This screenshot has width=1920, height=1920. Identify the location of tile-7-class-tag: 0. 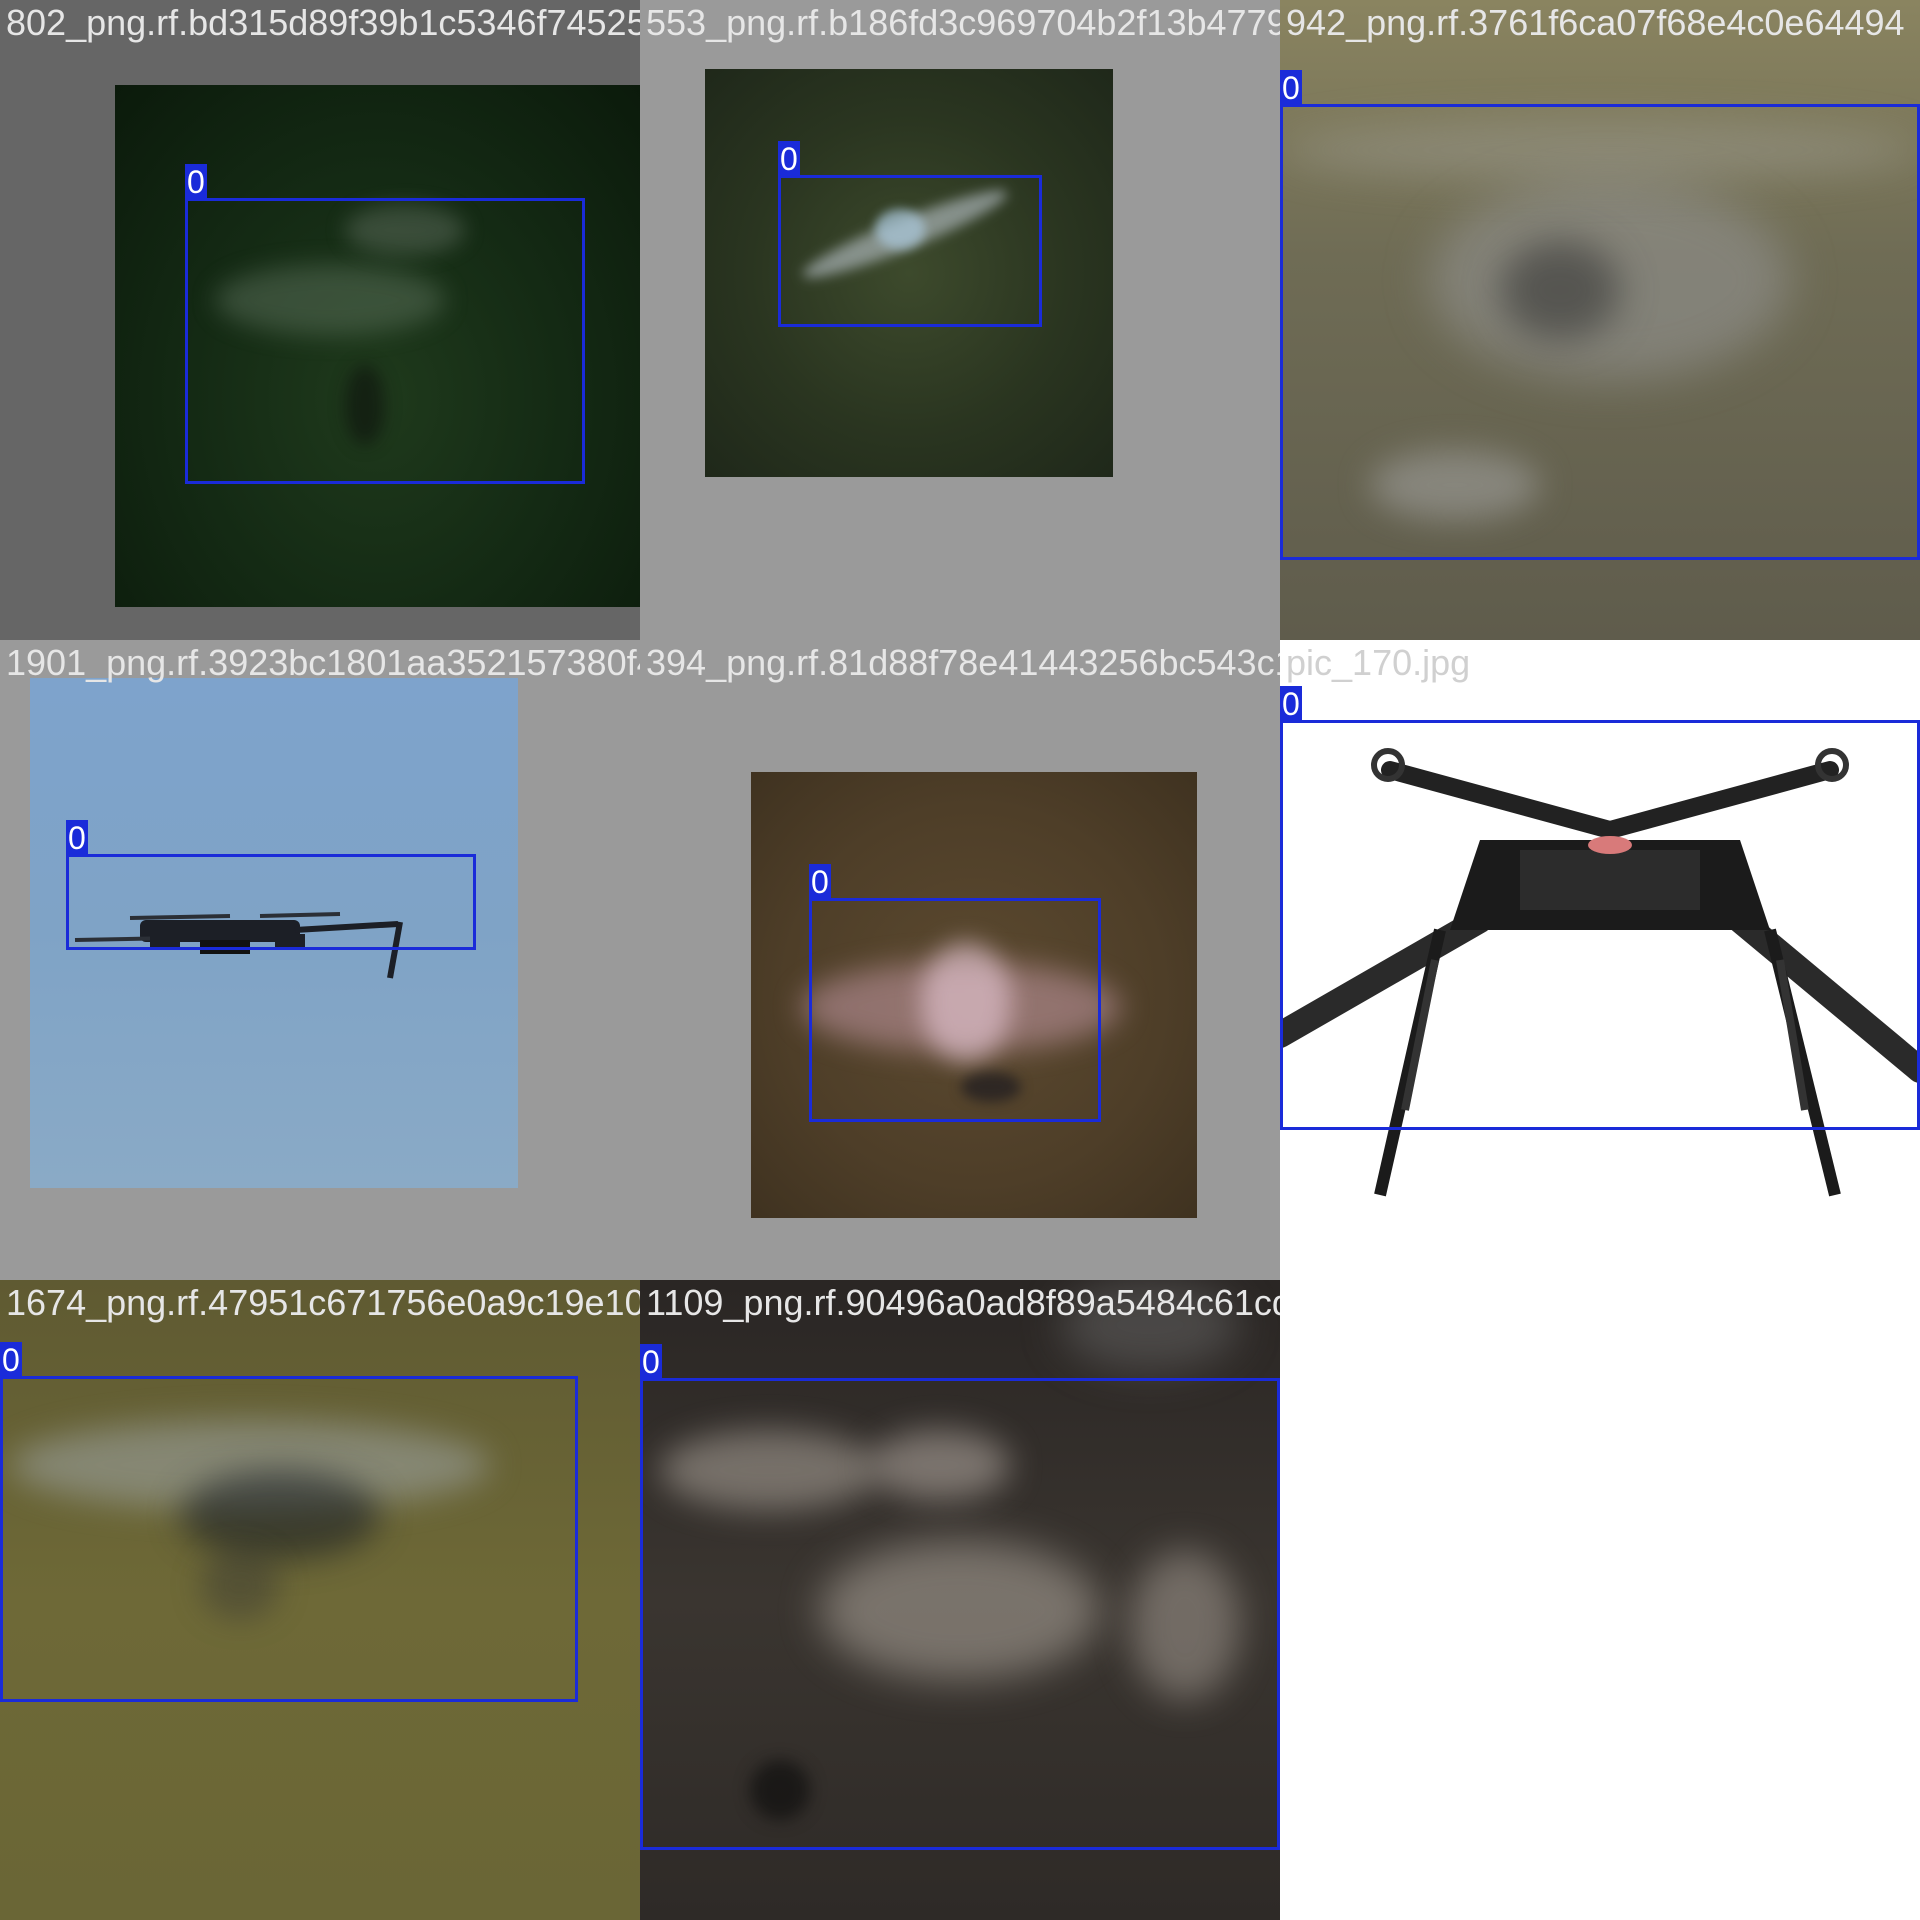
(11, 1360).